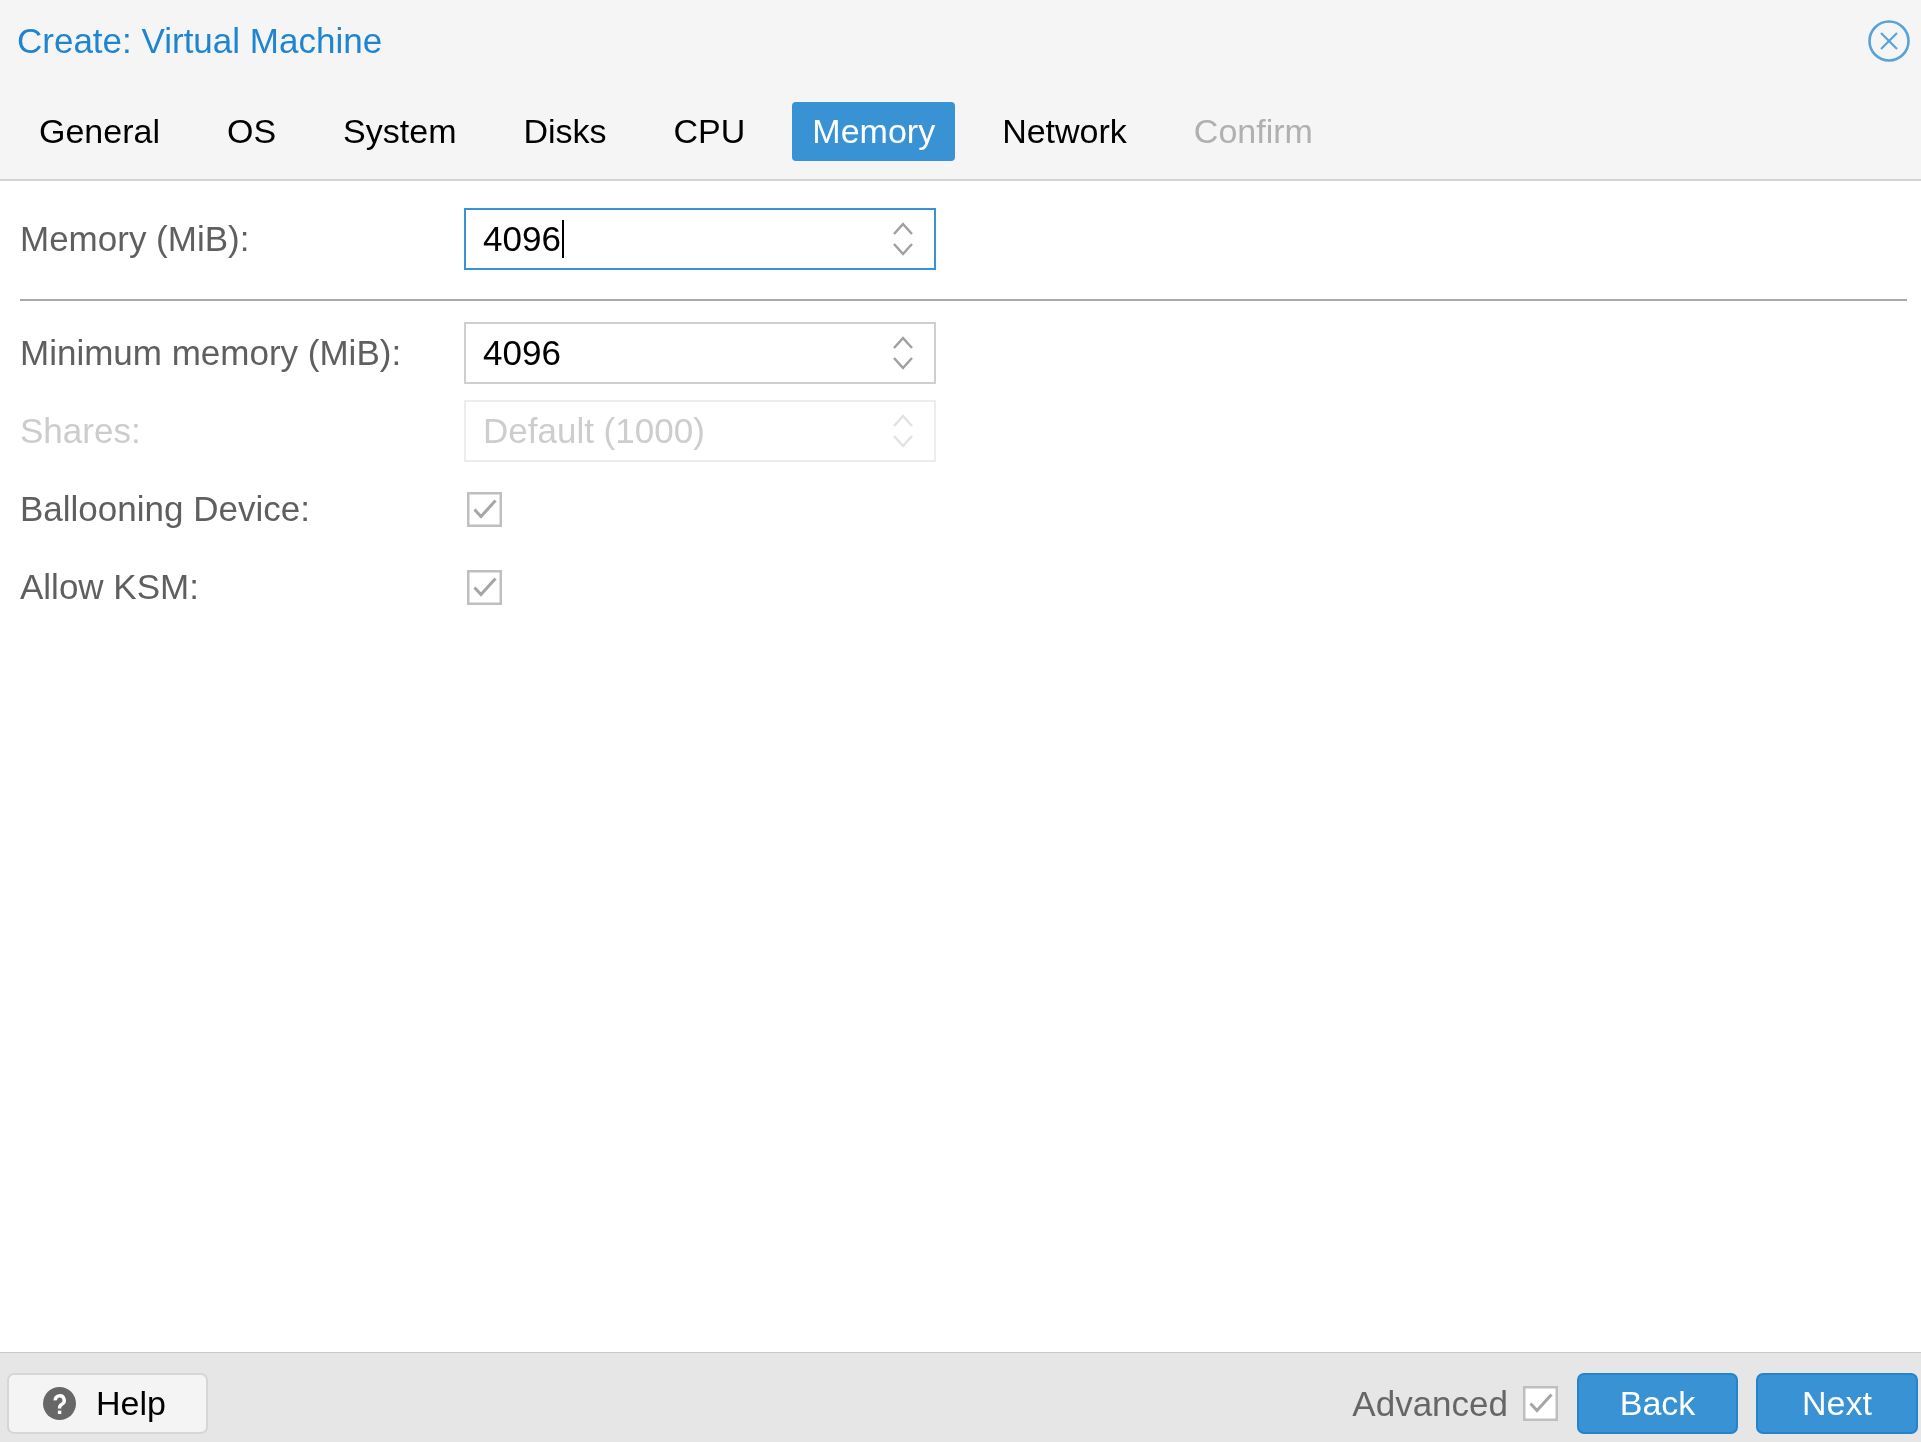 The height and width of the screenshot is (1442, 1921). I want to click on close-icon, so click(1889, 41).